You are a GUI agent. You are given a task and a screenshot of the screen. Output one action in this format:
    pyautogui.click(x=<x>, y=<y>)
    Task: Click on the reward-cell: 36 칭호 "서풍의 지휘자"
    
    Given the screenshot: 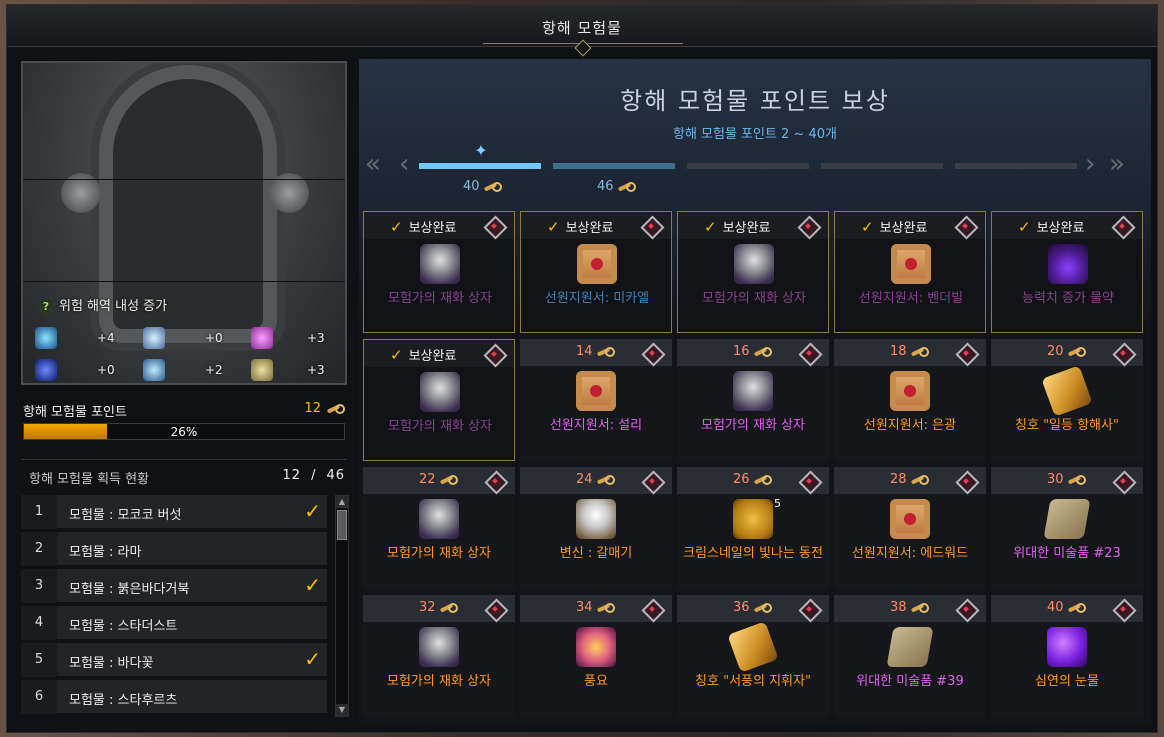 What is the action you would take?
    pyautogui.click(x=753, y=656)
    